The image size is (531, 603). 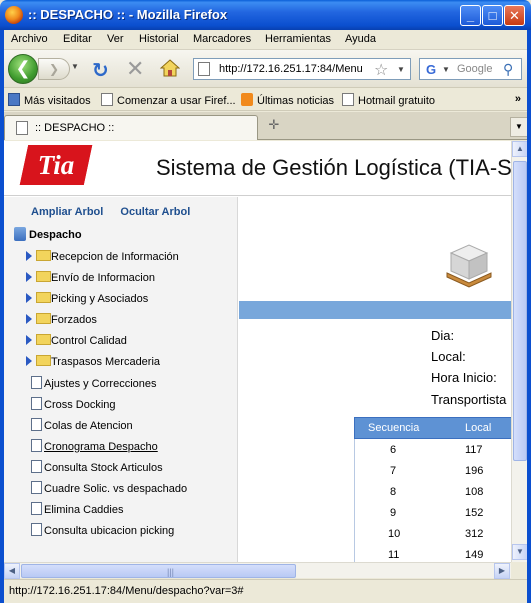 I want to click on tree-folder-picking: Picking y Asociados, so click(x=87, y=298).